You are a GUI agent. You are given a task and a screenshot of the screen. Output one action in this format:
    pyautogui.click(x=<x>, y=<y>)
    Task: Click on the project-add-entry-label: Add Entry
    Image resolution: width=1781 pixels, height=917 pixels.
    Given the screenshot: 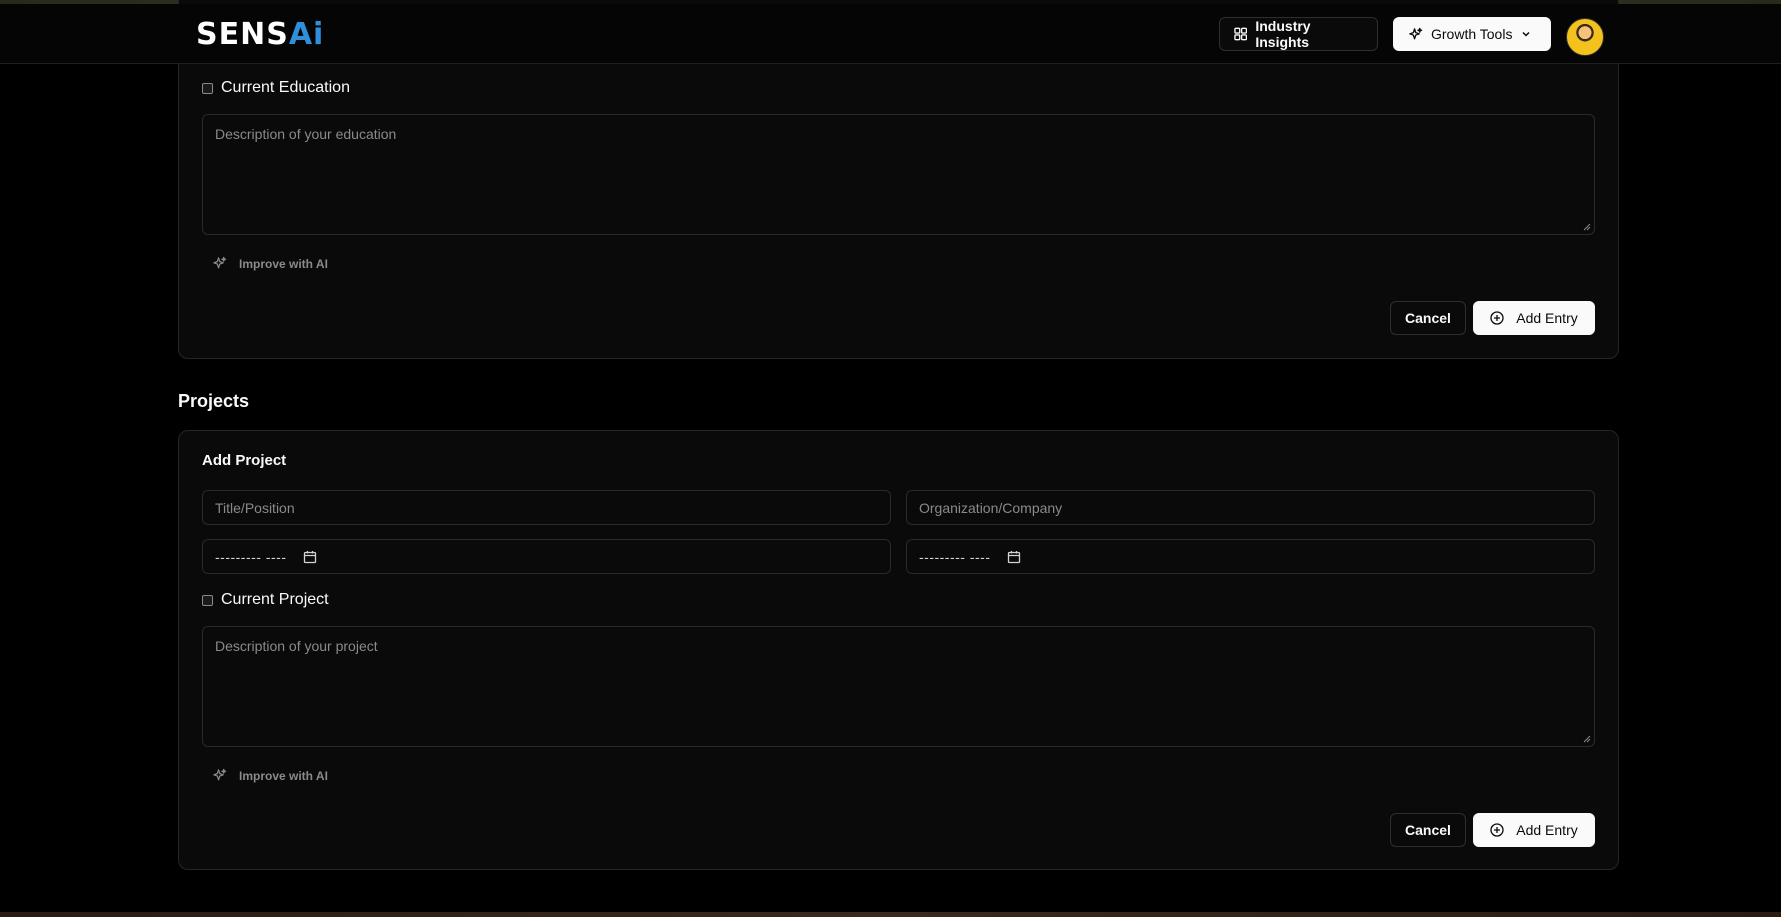 What is the action you would take?
    pyautogui.click(x=1547, y=830)
    